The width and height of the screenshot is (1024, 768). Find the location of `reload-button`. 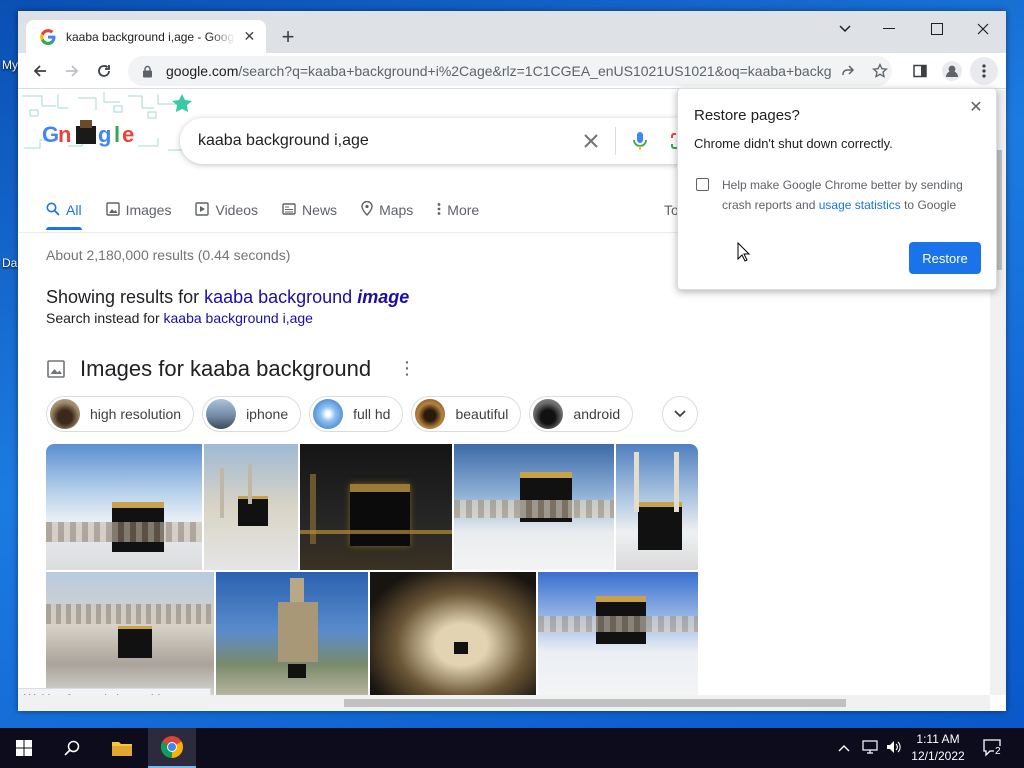

reload-button is located at coordinates (104, 71).